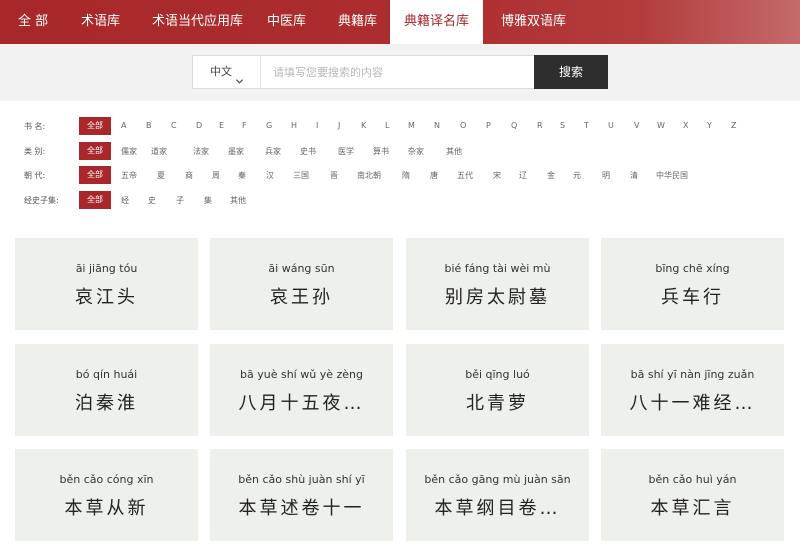 The height and width of the screenshot is (554, 800). Describe the element at coordinates (369, 175) in the screenshot. I see `filter-dynasty-option: 南北朝` at that location.